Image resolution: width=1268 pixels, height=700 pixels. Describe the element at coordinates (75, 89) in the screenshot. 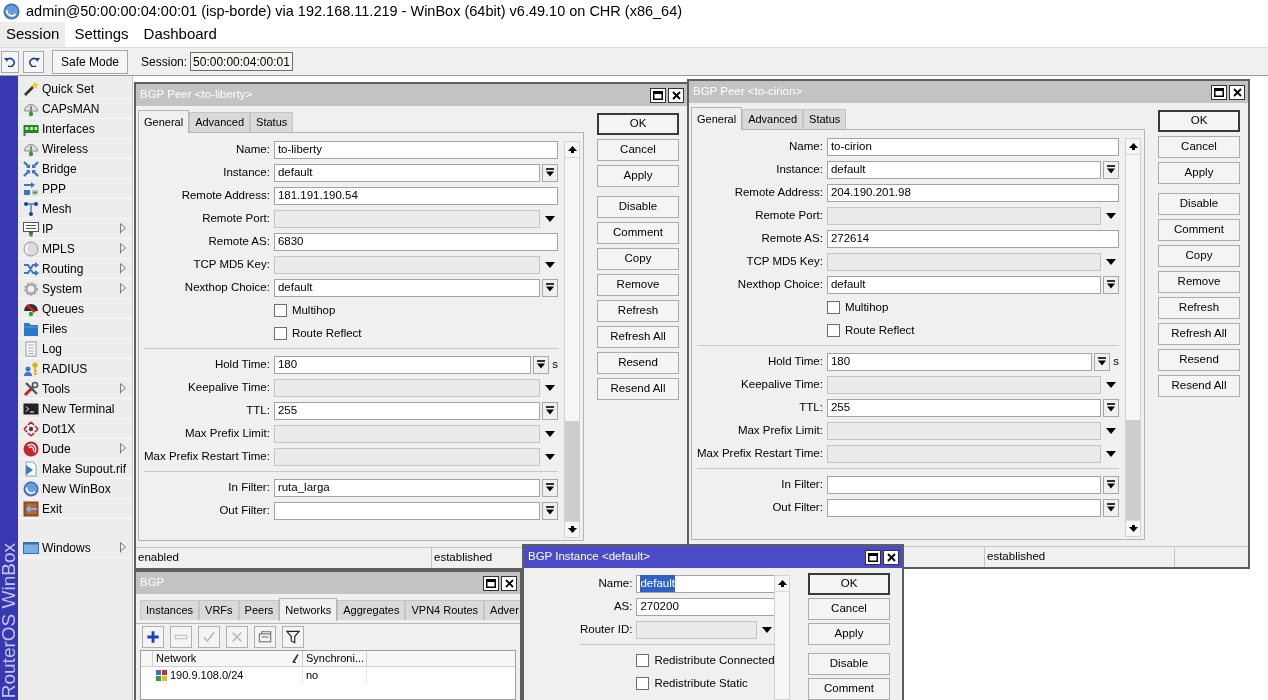

I see `sidebar-item: Quick Set` at that location.